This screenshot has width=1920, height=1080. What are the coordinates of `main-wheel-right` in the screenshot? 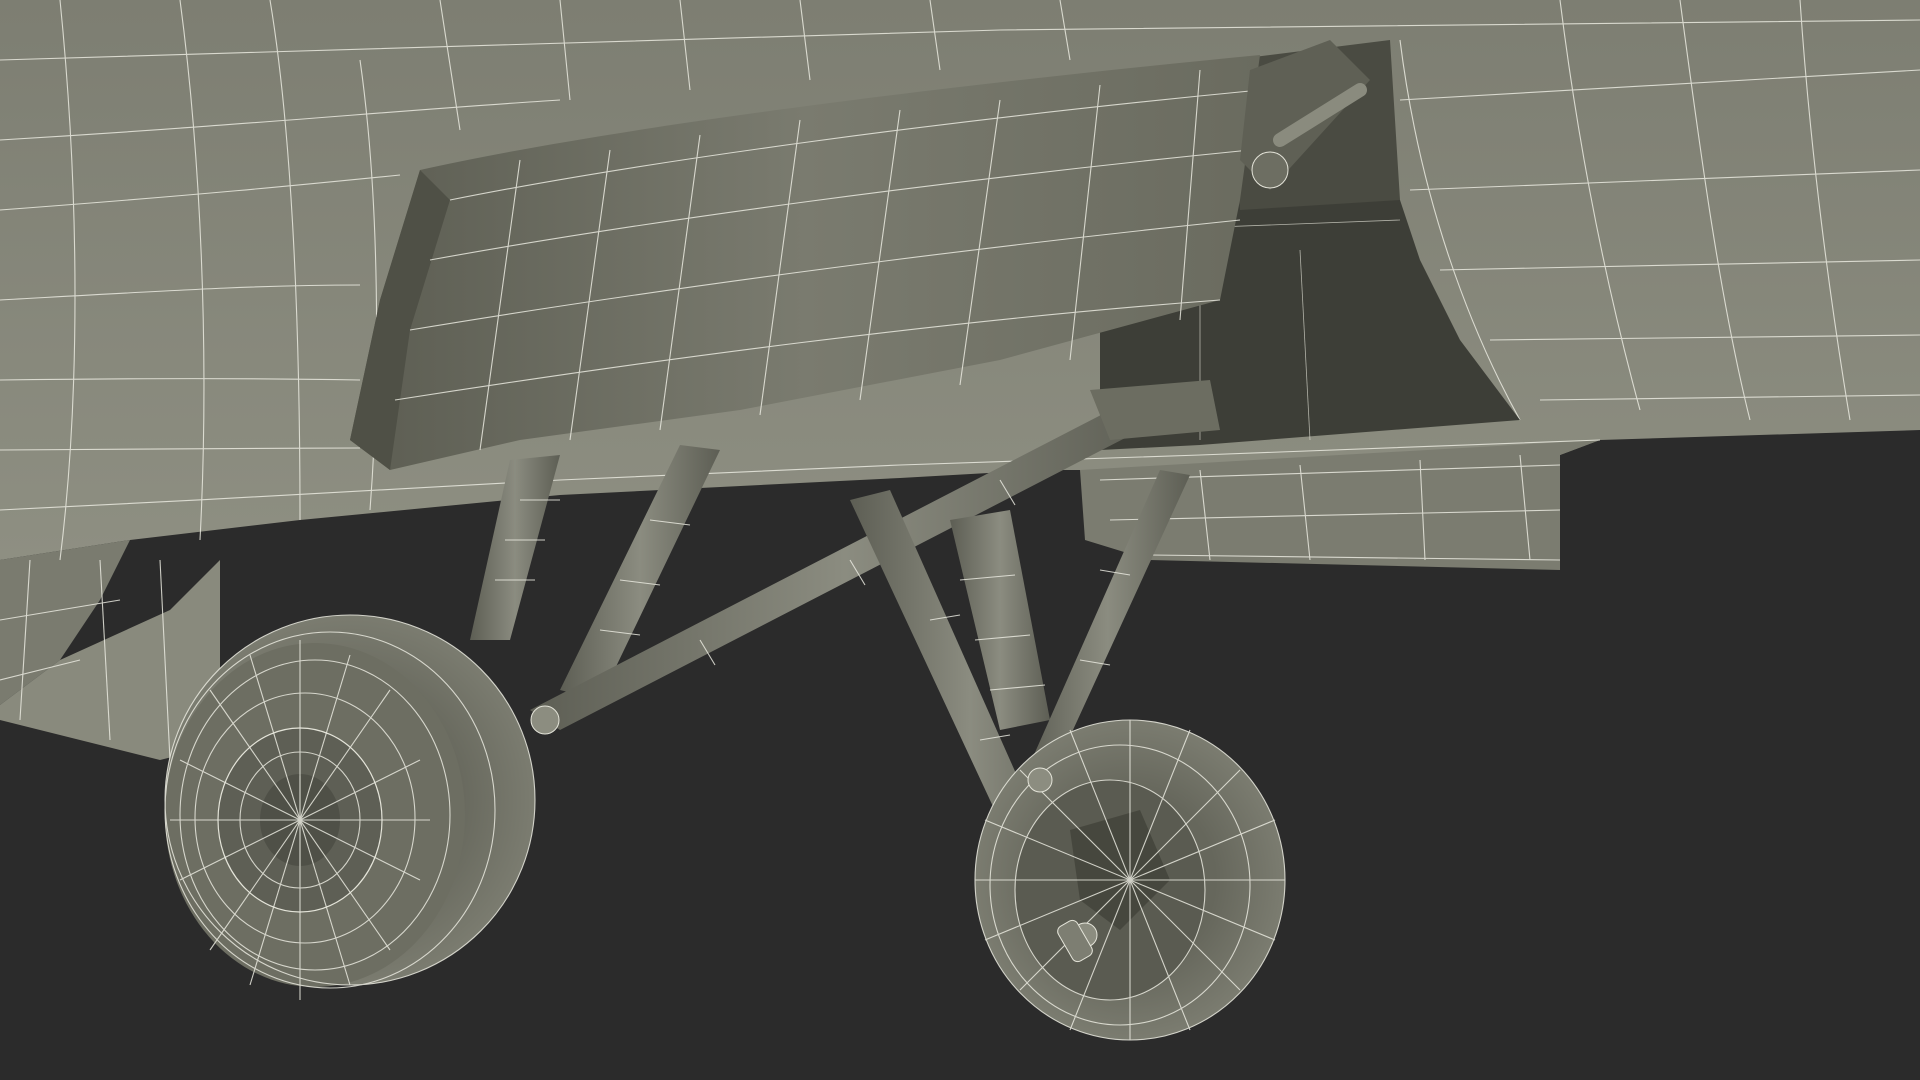 It's located at (1130, 880).